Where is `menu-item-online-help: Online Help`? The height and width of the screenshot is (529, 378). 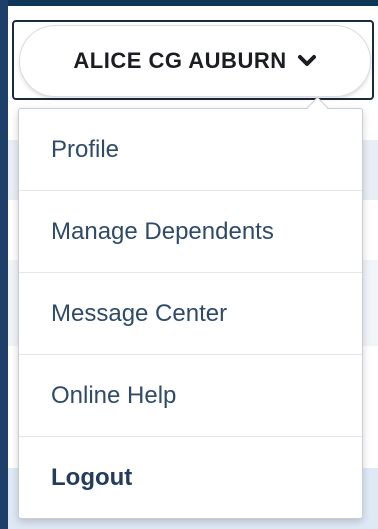 menu-item-online-help: Online Help is located at coordinates (190, 396).